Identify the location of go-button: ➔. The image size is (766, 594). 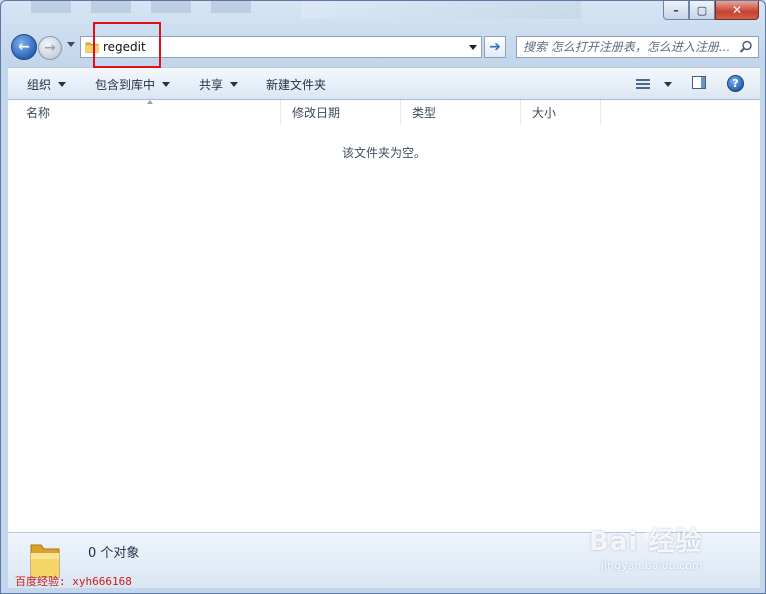
(495, 47).